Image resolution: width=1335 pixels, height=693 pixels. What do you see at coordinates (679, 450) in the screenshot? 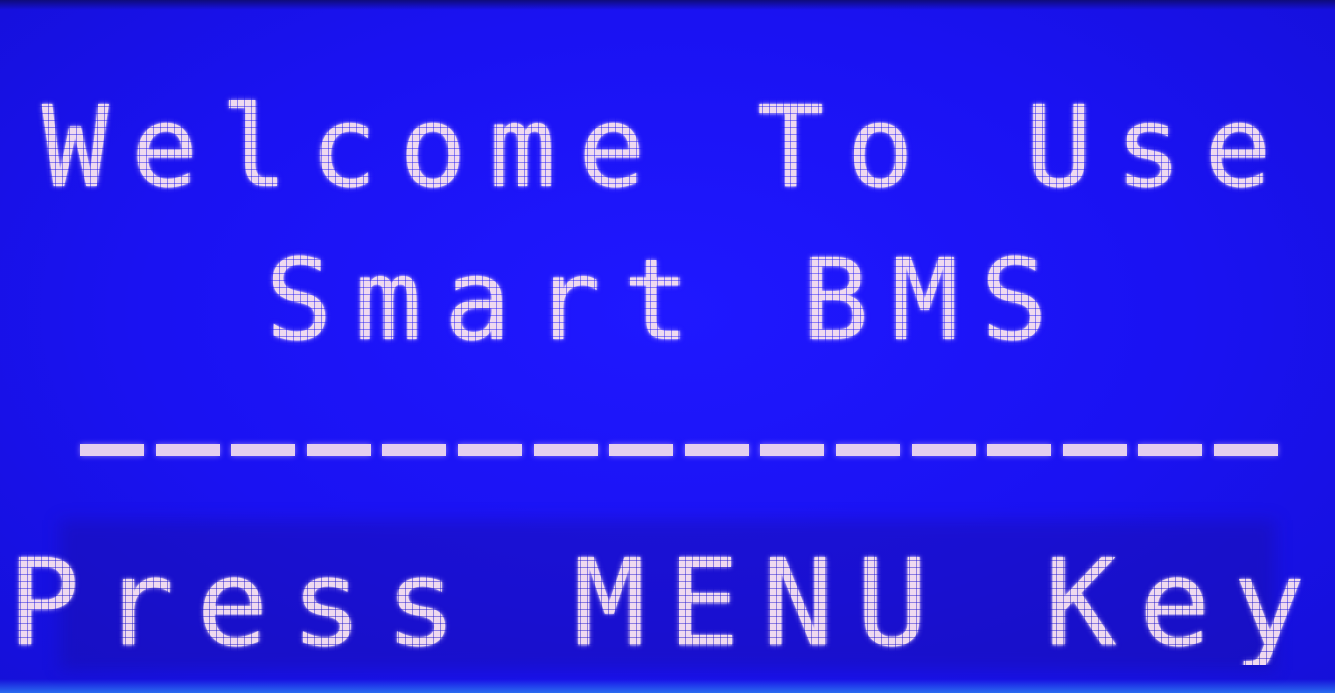
I see `dashed-separator` at bounding box center [679, 450].